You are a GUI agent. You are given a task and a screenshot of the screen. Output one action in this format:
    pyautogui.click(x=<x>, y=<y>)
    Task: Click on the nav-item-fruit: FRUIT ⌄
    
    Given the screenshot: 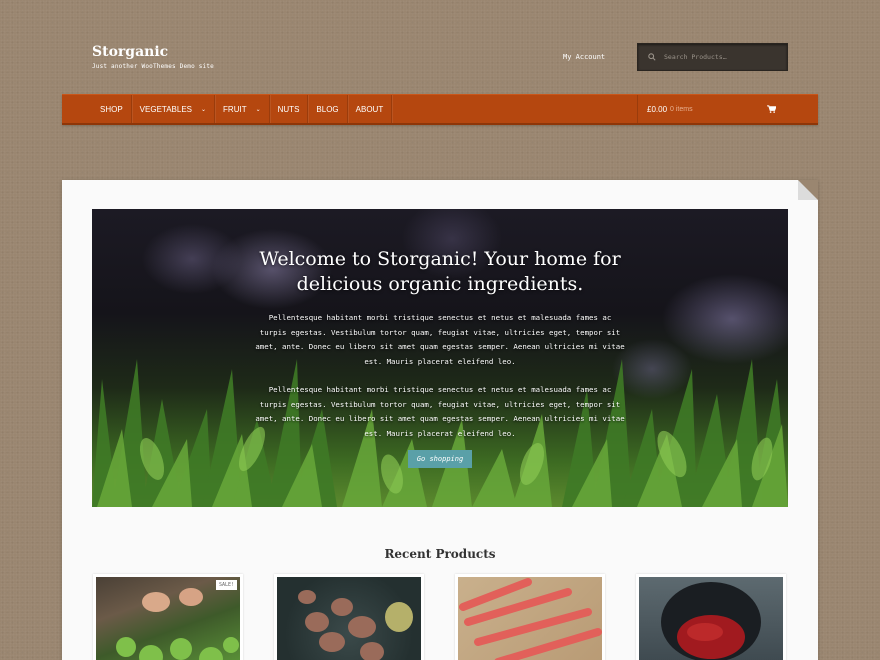 What is the action you would take?
    pyautogui.click(x=242, y=109)
    